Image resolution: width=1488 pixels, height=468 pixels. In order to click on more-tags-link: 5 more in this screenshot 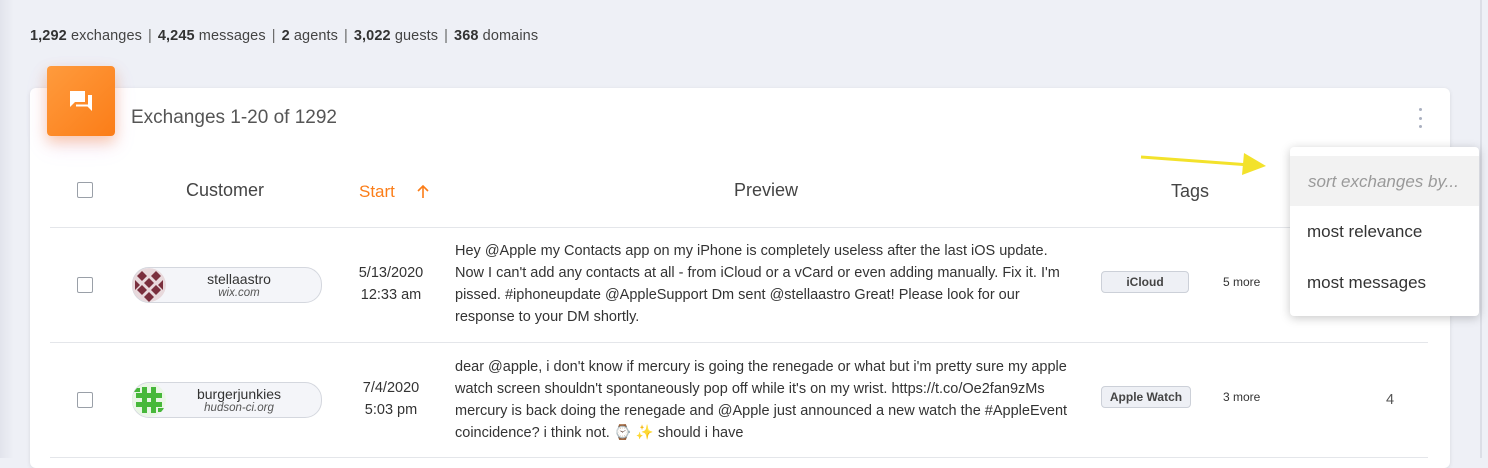, I will do `click(1241, 282)`.